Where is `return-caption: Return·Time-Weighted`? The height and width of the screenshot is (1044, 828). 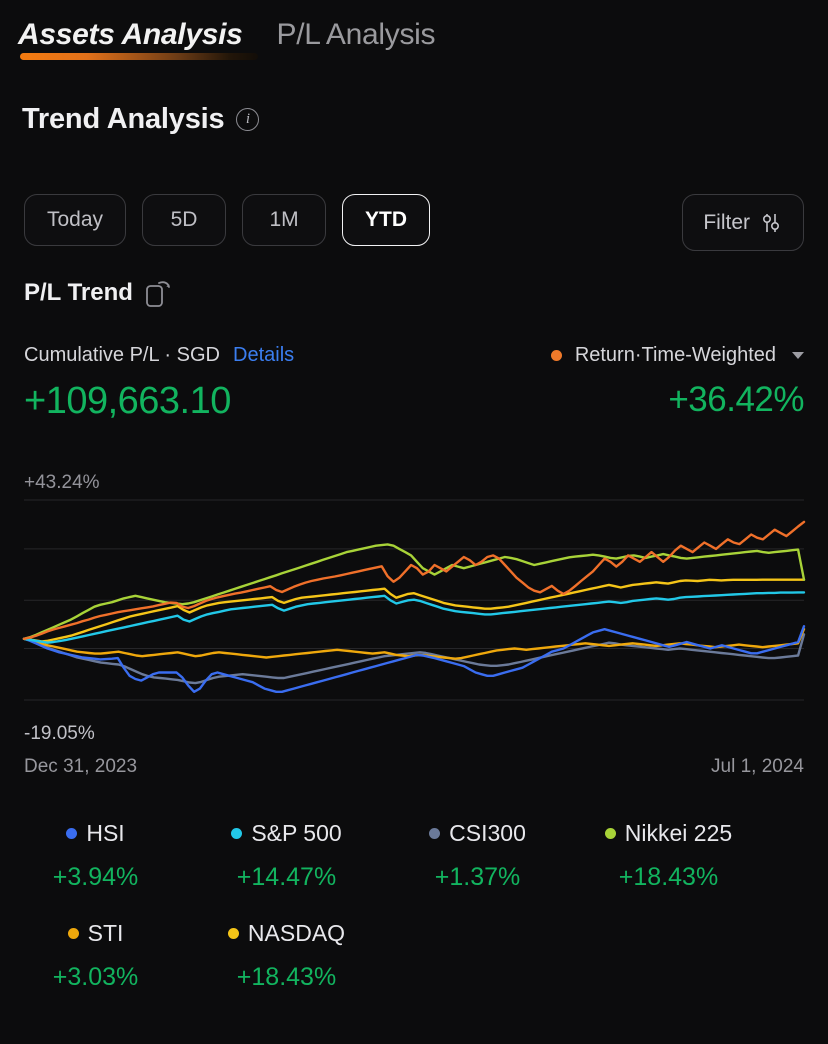
return-caption: Return·Time-Weighted is located at coordinates (675, 355).